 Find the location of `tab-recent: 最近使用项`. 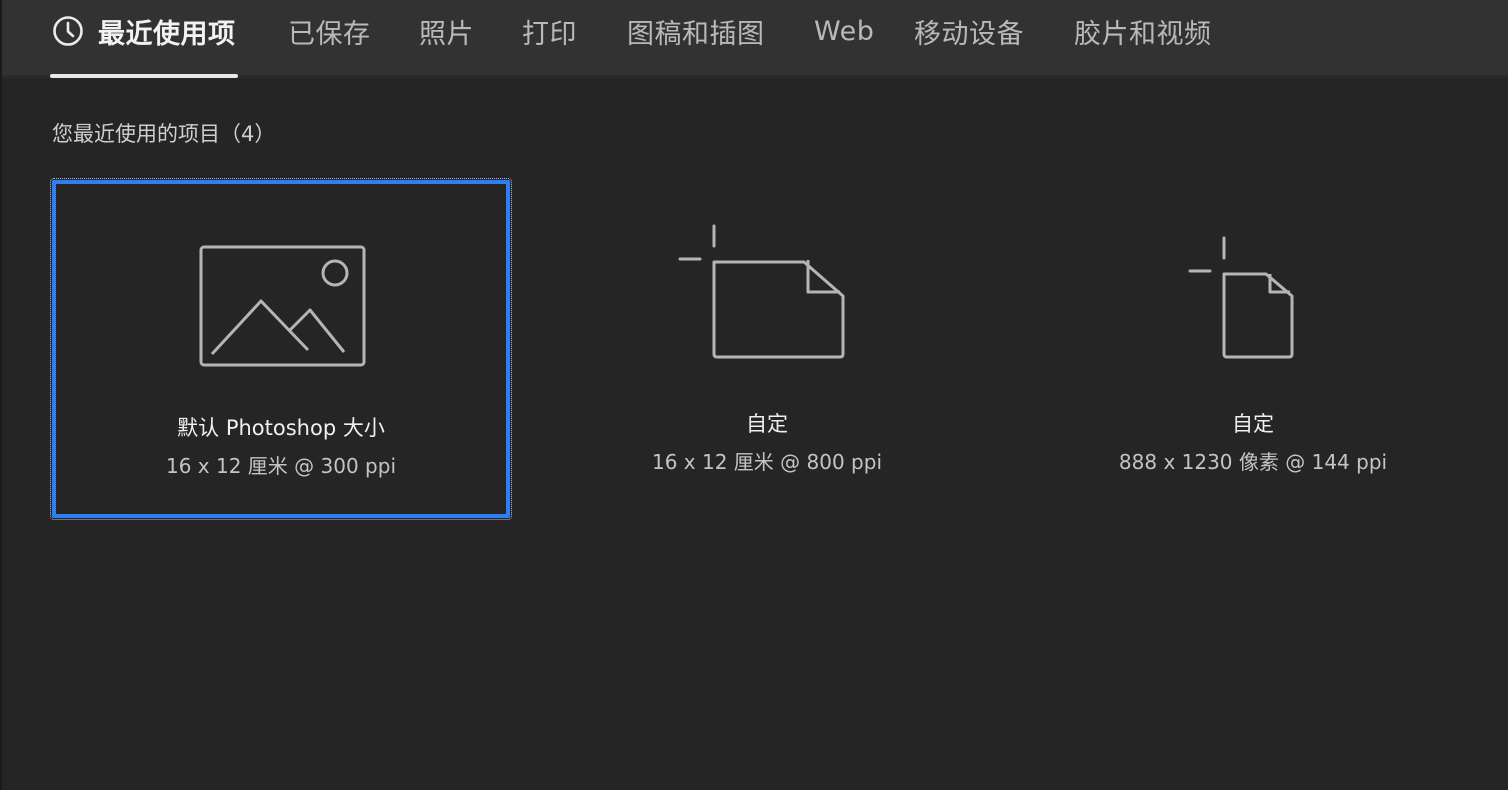

tab-recent: 最近使用项 is located at coordinates (144, 31).